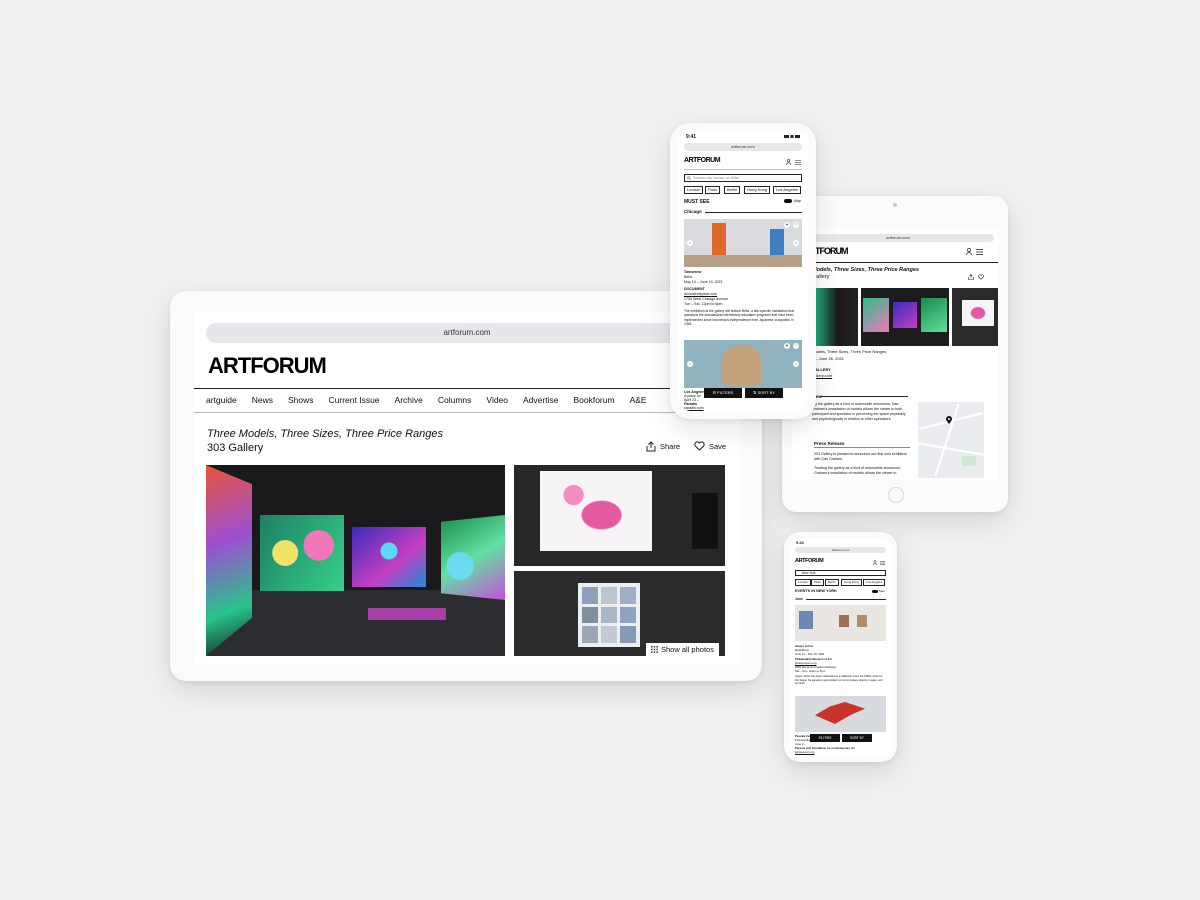 Image resolution: width=1200 pixels, height=900 pixels. Describe the element at coordinates (804, 752) in the screenshot. I see `event2-link: parasol-unit.org` at that location.